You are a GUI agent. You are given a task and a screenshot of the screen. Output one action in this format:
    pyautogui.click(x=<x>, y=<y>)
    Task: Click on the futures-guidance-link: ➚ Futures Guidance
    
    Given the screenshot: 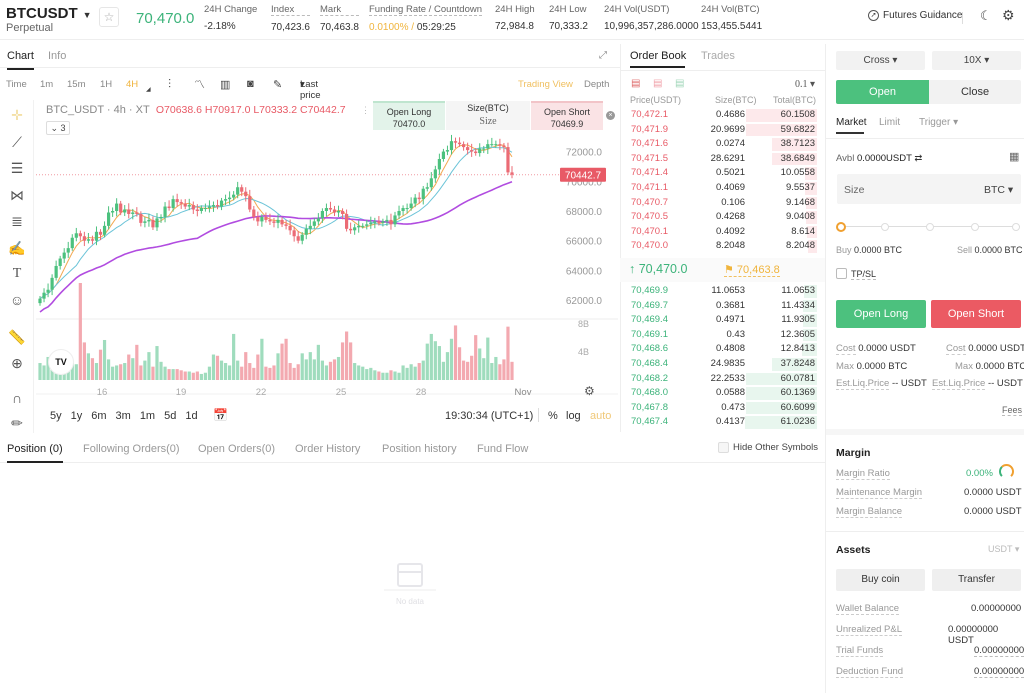 What is the action you would take?
    pyautogui.click(x=915, y=15)
    